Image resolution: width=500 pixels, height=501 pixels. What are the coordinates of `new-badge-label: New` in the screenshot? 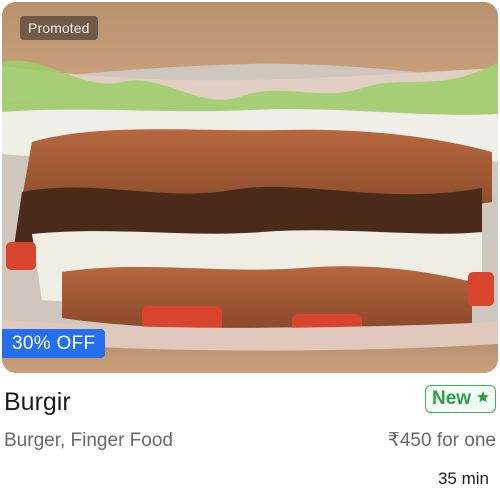 It's located at (452, 398).